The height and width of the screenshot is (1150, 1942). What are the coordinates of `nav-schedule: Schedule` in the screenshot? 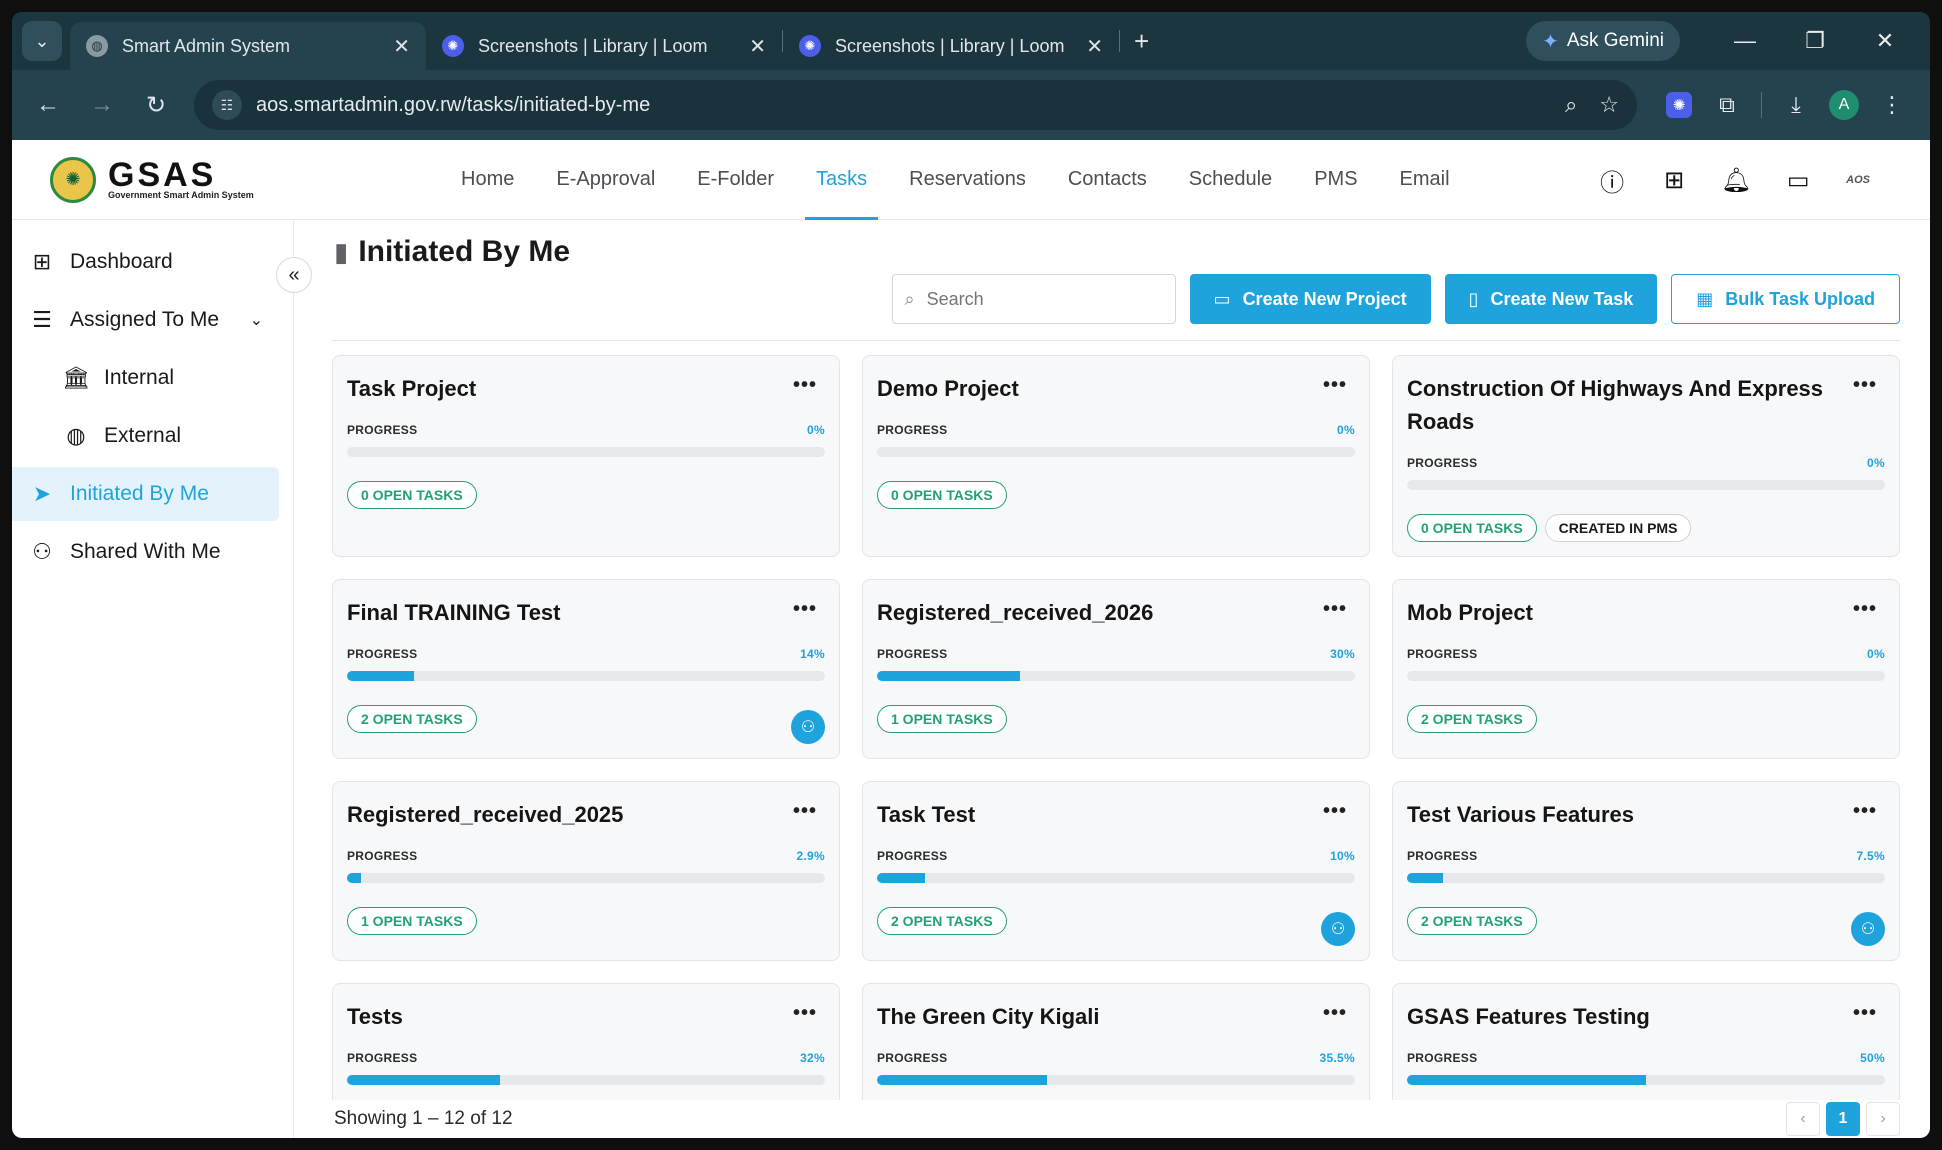 It's located at (1230, 180).